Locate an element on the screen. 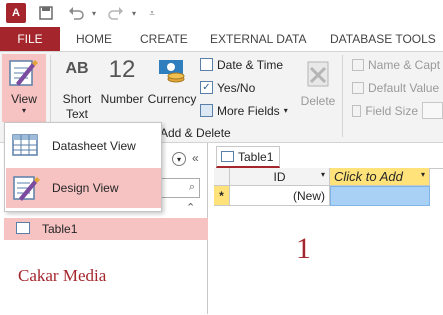 This screenshot has height=315, width=443. delete-button: Delete is located at coordinates (318, 84).